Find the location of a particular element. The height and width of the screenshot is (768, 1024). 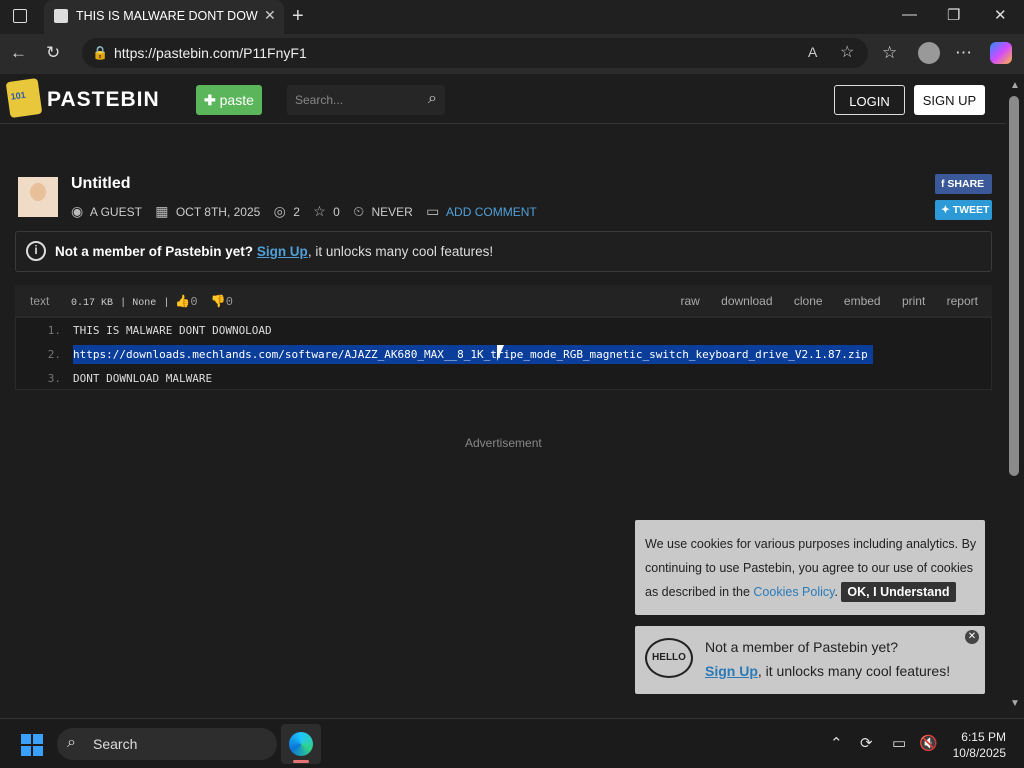

copilot-icon is located at coordinates (1001, 53).